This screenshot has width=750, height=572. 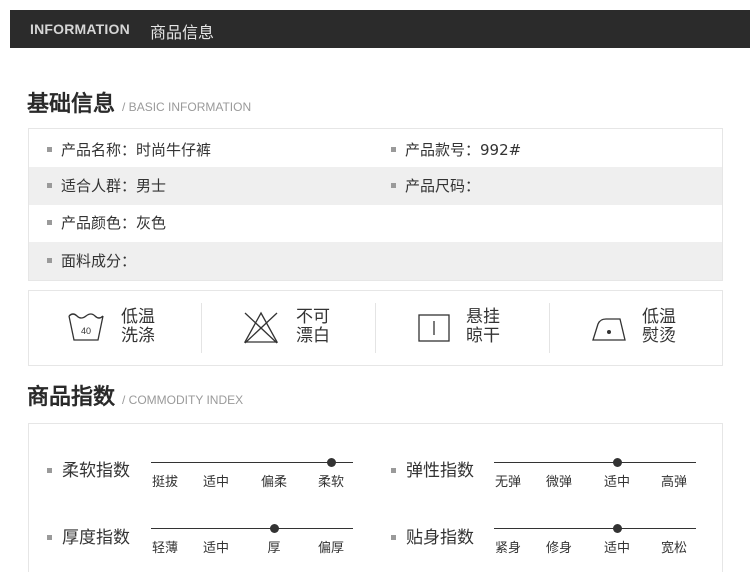 I want to click on care-line1: 不可, so click(x=313, y=317).